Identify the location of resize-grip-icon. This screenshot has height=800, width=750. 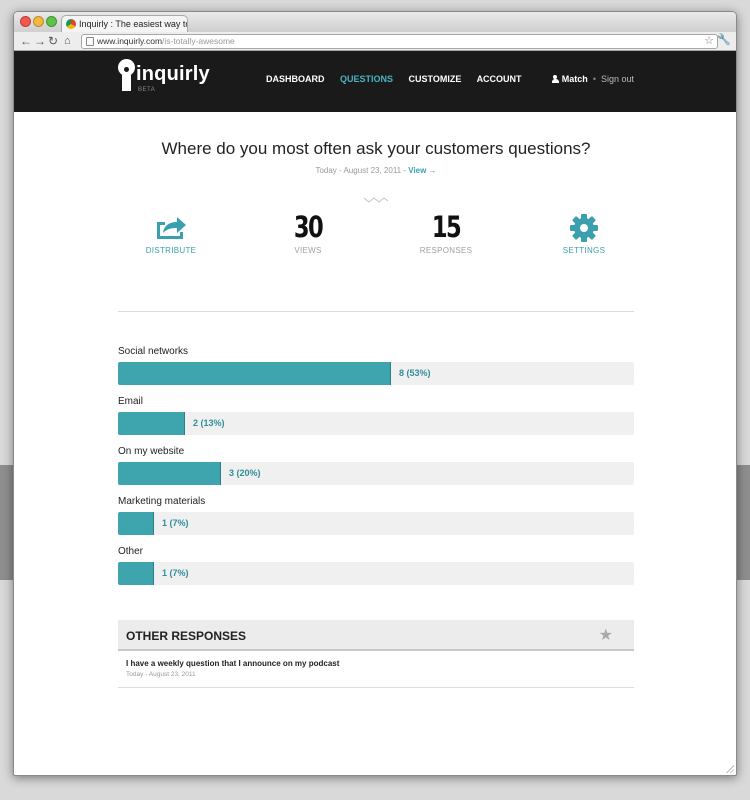
(730, 769).